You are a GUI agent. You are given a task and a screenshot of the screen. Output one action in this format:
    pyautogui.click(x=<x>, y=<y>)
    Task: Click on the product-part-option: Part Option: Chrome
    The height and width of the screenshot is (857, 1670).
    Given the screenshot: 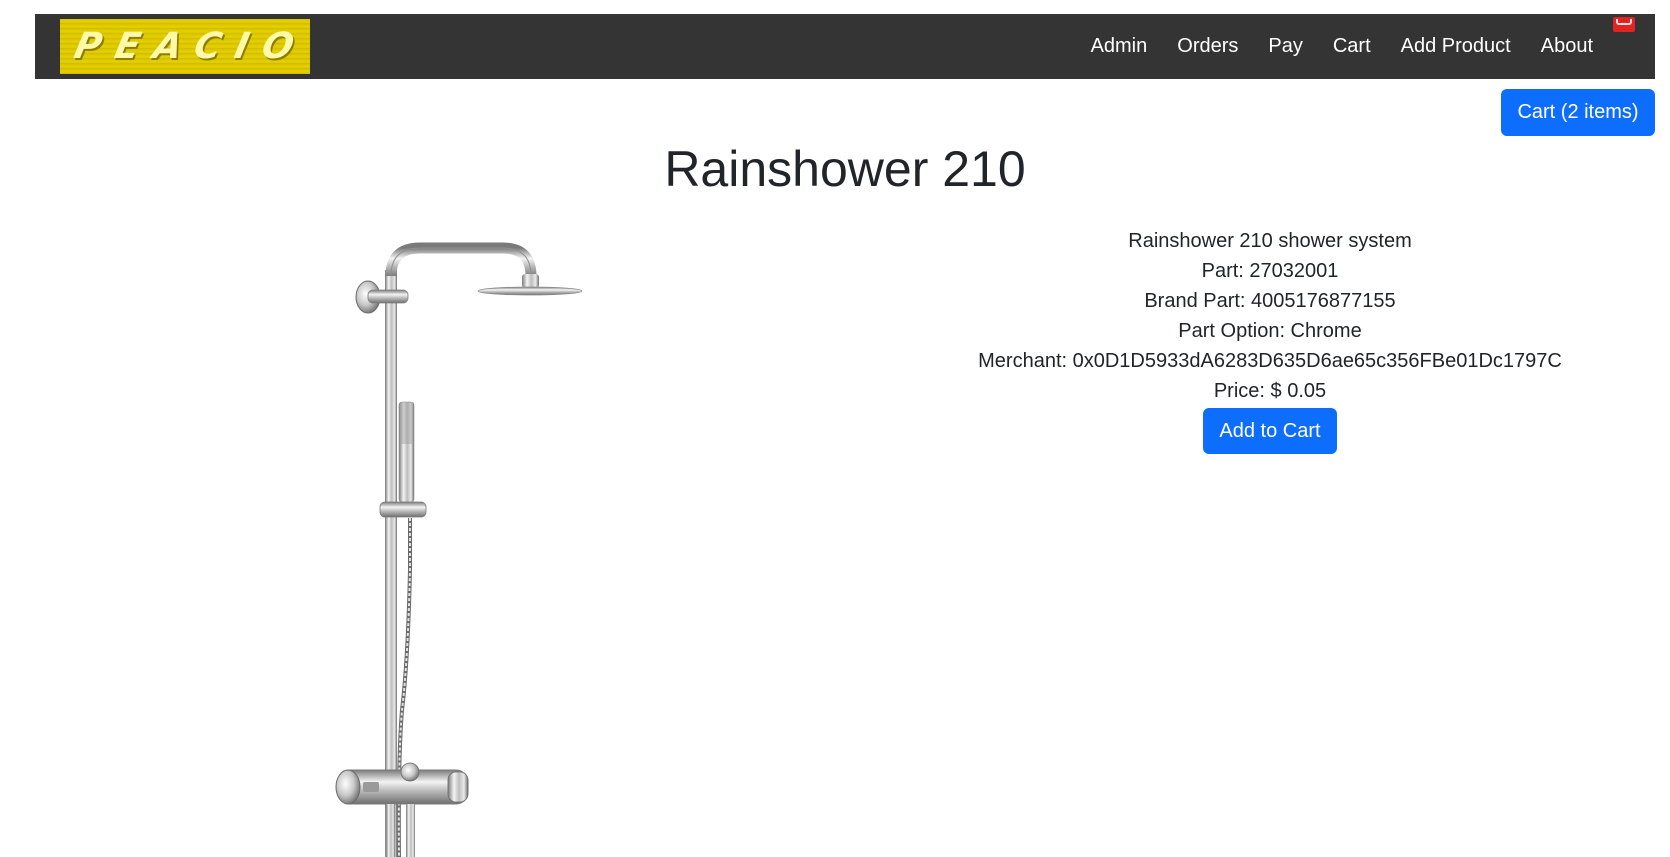 What is the action you would take?
    pyautogui.click(x=1270, y=331)
    